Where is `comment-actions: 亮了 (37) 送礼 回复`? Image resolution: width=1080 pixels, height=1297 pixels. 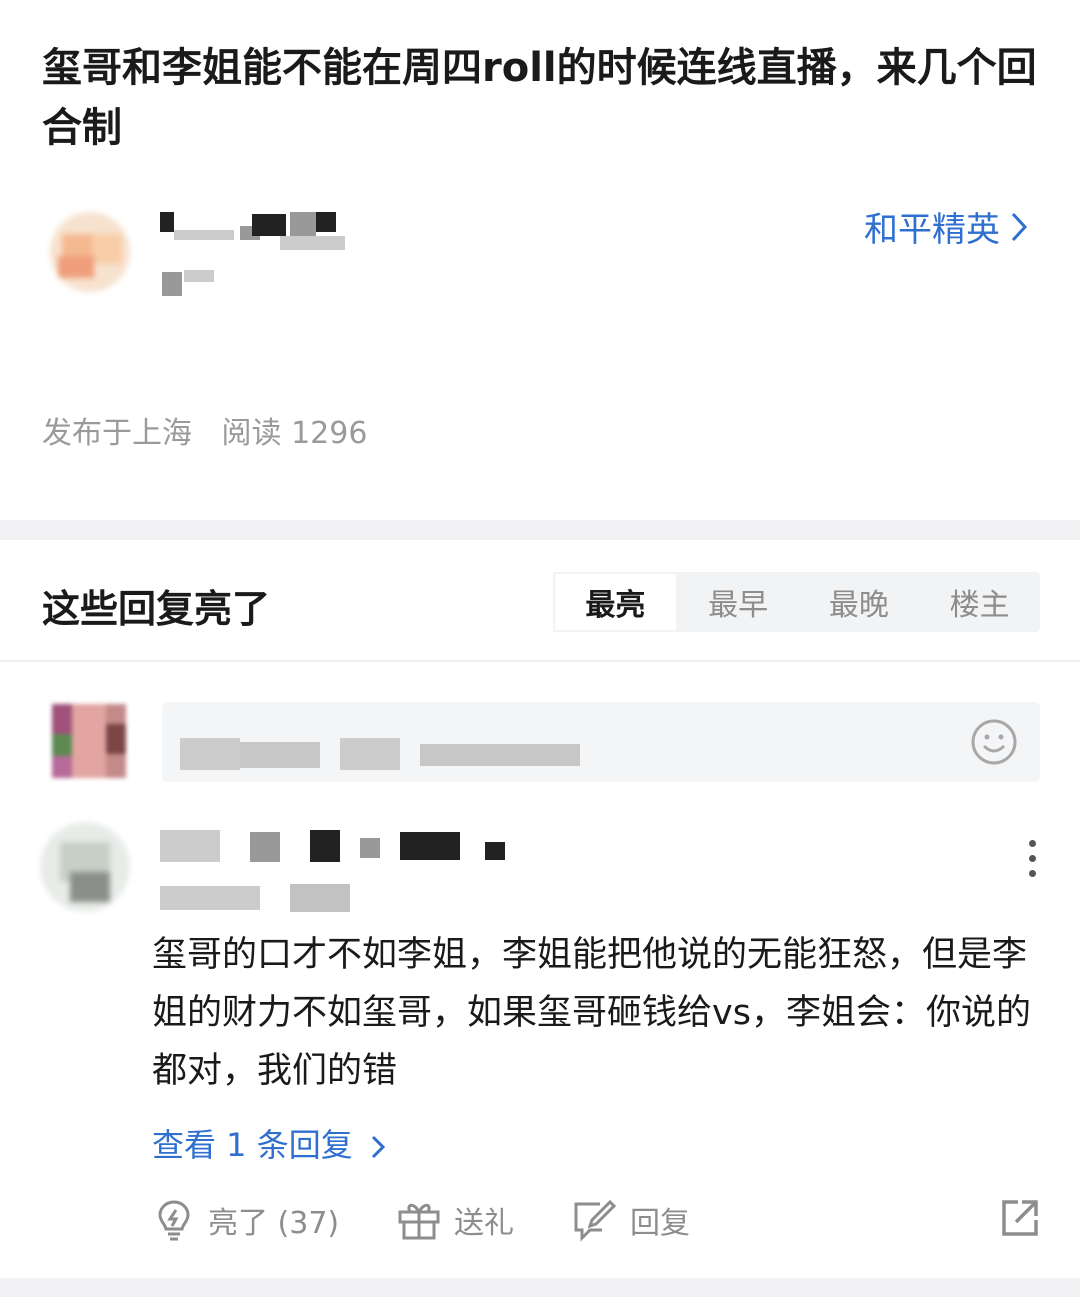 comment-actions: 亮了 (37) 送礼 回复 is located at coordinates (597, 1220).